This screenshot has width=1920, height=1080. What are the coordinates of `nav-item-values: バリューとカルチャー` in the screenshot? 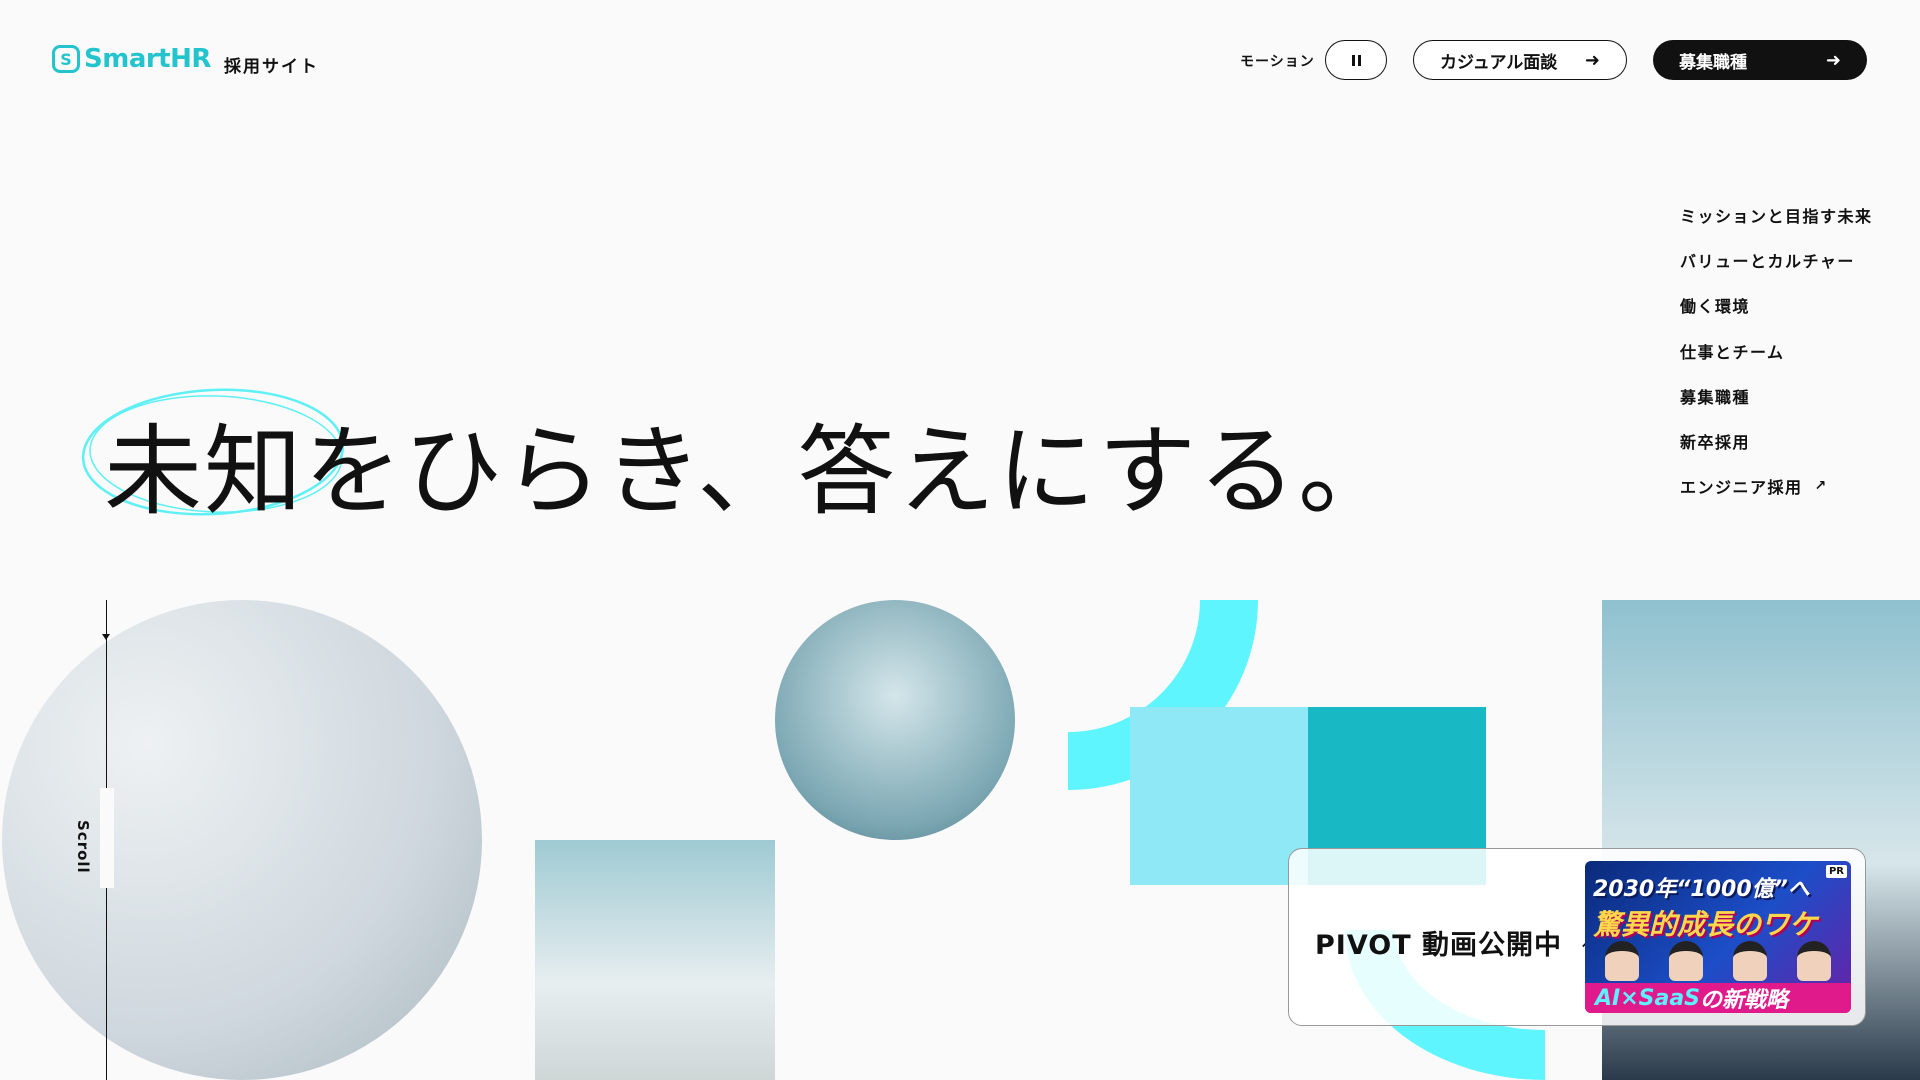 It's located at (1776, 259).